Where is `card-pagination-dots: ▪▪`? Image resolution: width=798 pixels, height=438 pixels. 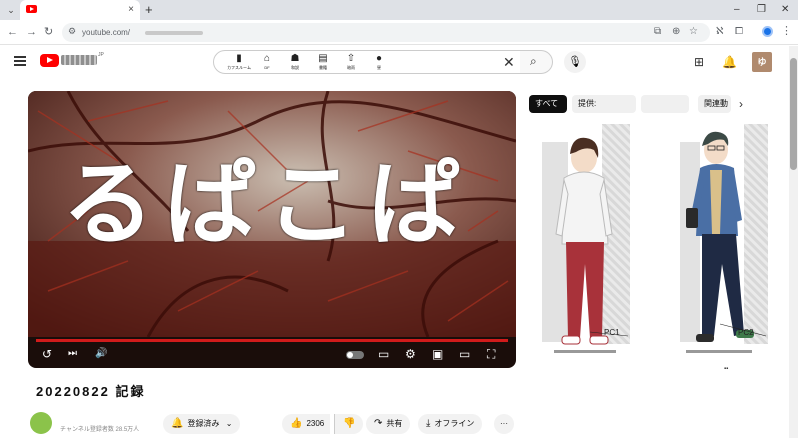 card-pagination-dots: ▪▪ is located at coordinates (726, 369).